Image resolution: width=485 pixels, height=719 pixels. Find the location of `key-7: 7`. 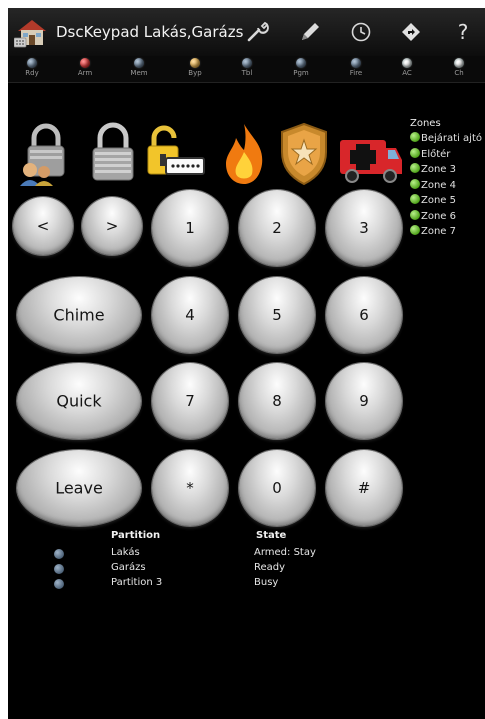

key-7: 7 is located at coordinates (190, 401).